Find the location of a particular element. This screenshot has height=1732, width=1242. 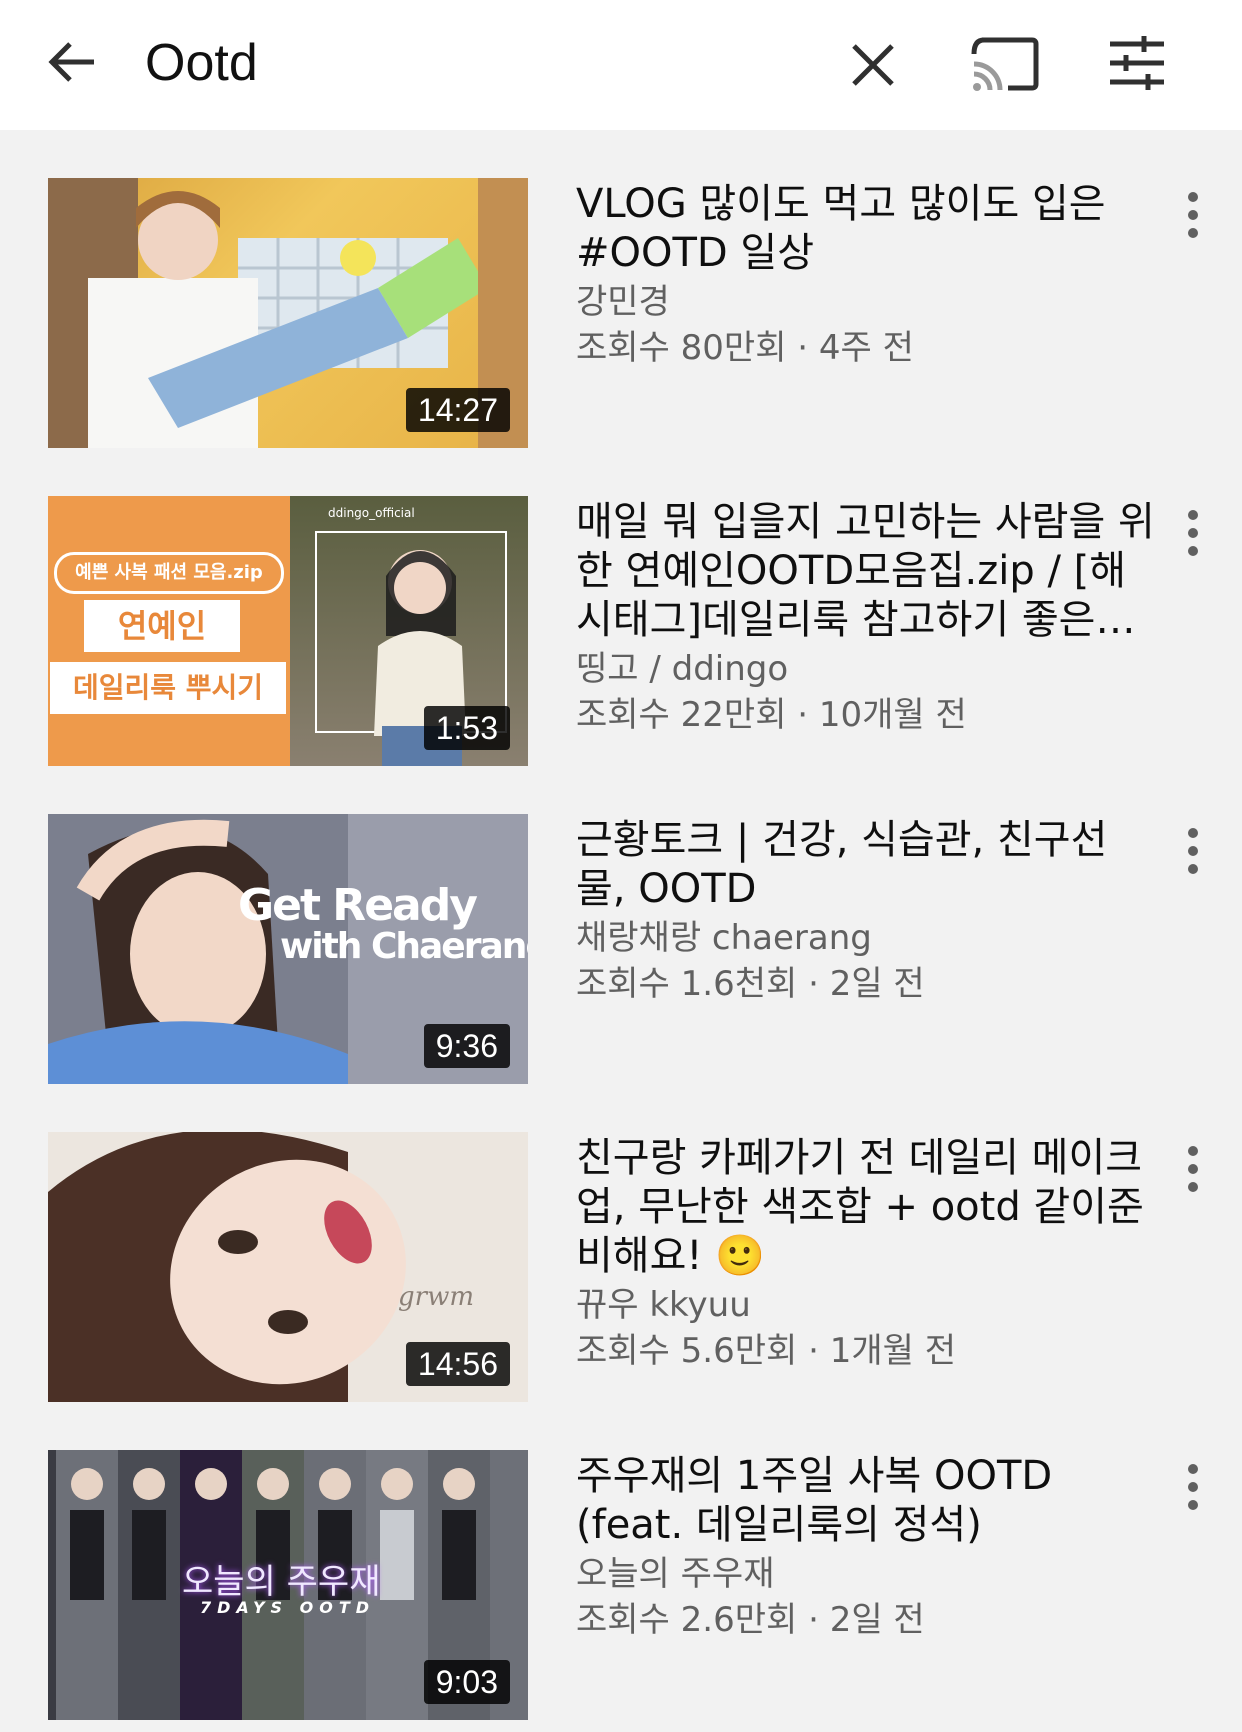

channel-name: 오늘의 주우재 is located at coordinates (866, 1574).